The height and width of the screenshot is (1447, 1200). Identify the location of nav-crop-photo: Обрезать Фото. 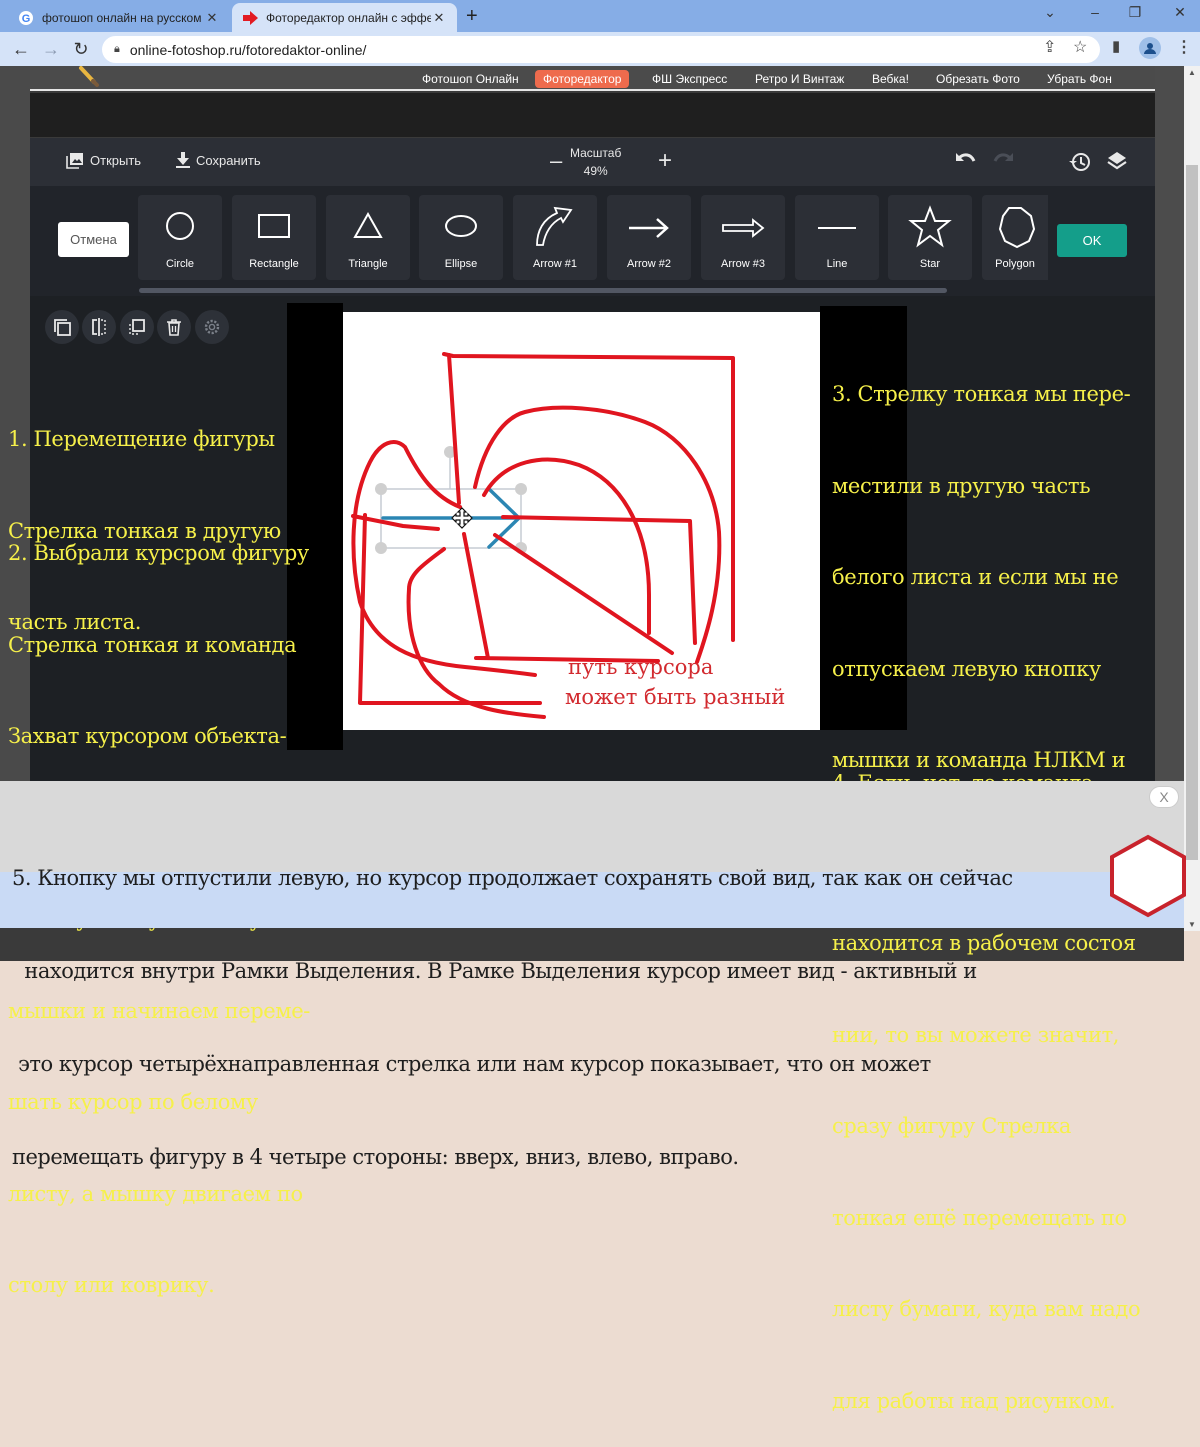
(978, 79).